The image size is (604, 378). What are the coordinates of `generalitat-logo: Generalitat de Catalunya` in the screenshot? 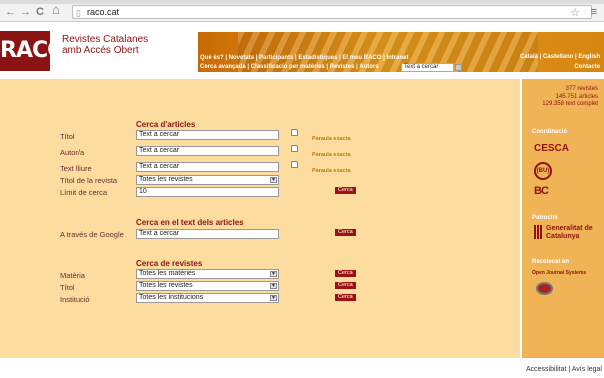 It's located at (574, 233).